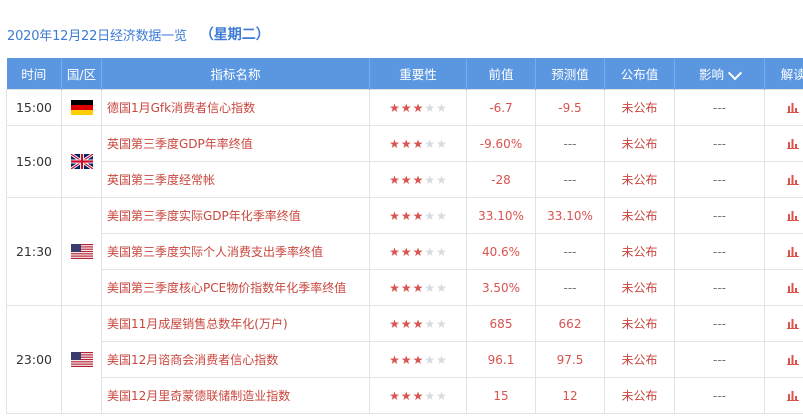 Image resolution: width=803 pixels, height=419 pixels. I want to click on col-header-previous: 前值, so click(501, 74).